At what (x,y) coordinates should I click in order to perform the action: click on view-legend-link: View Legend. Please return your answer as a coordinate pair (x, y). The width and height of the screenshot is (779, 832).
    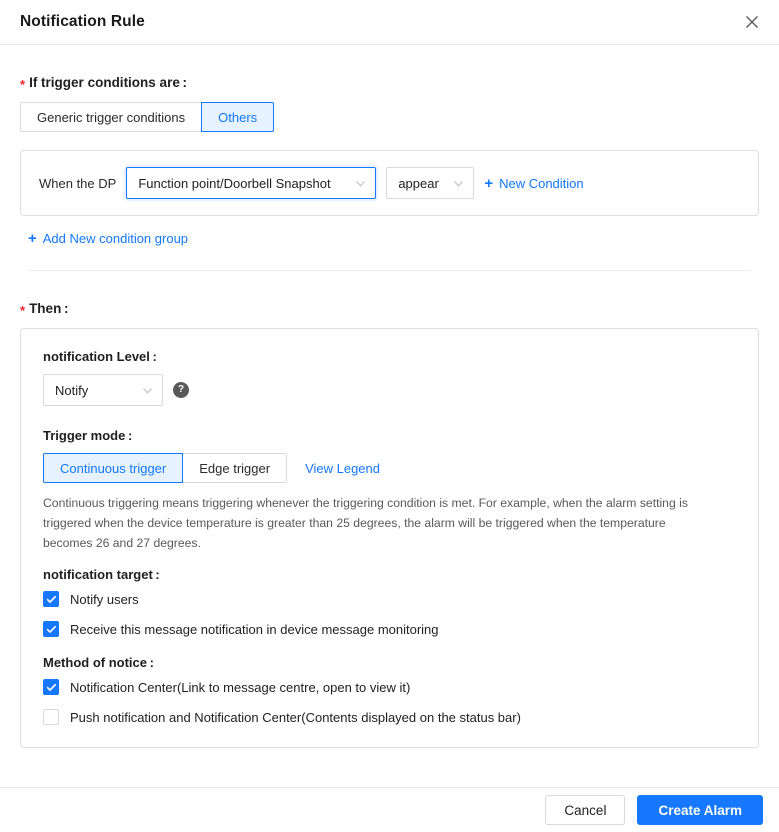
    Looking at the image, I should click on (342, 468).